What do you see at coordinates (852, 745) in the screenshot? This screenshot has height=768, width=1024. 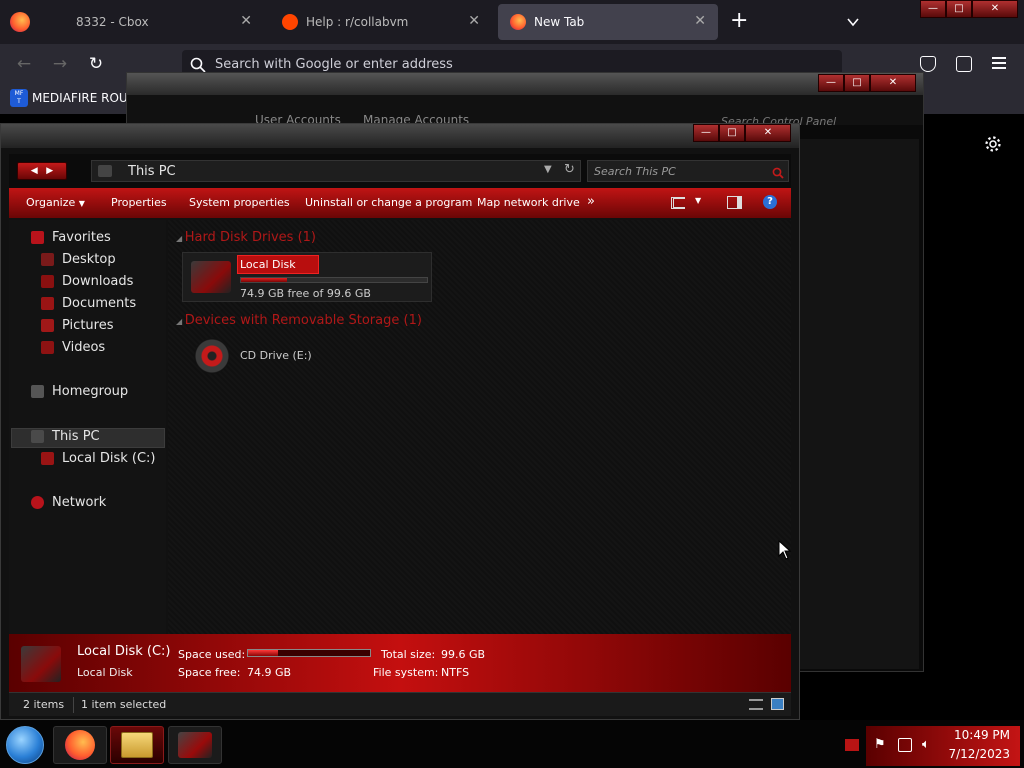 I see `tray-notification-icon` at bounding box center [852, 745].